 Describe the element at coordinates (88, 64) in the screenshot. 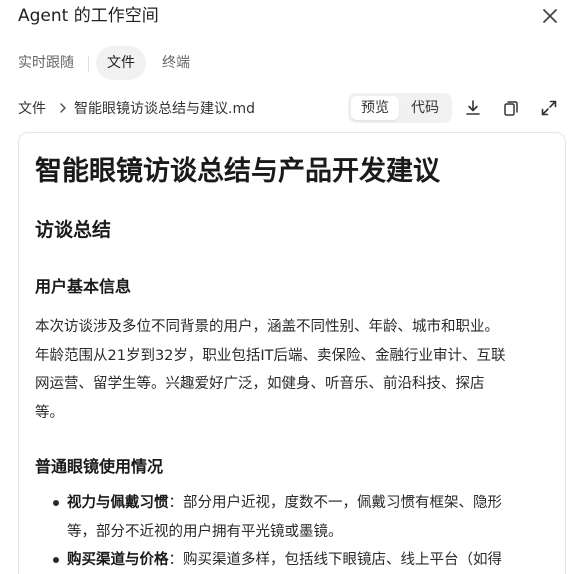

I see `tab-divider` at that location.